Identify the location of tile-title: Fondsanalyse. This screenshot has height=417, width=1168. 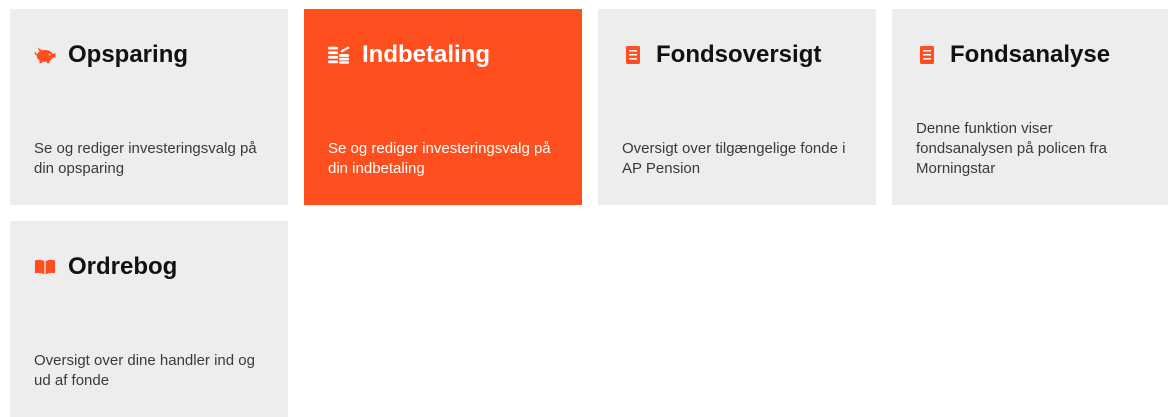
(1030, 54).